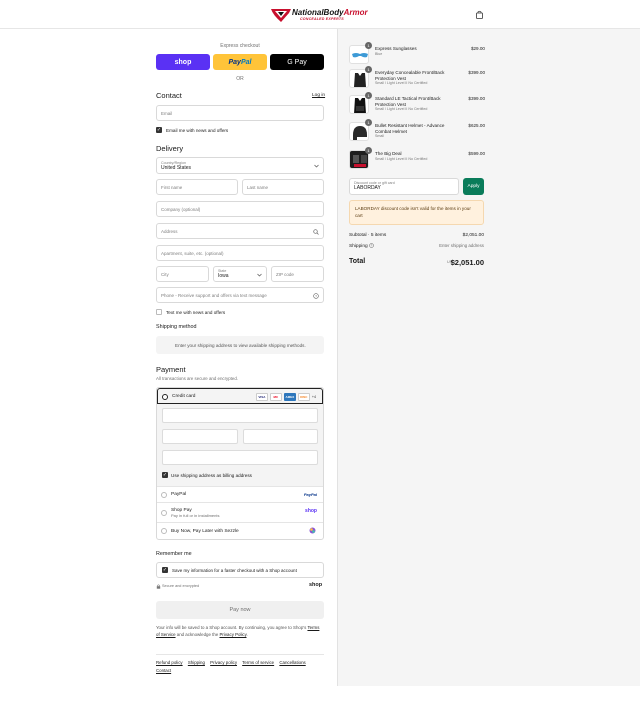 The image size is (640, 713). Describe the element at coordinates (205, 531) in the screenshot. I see `sezzle-option-label: Buy Now, Pay Later with Sezzle` at that location.